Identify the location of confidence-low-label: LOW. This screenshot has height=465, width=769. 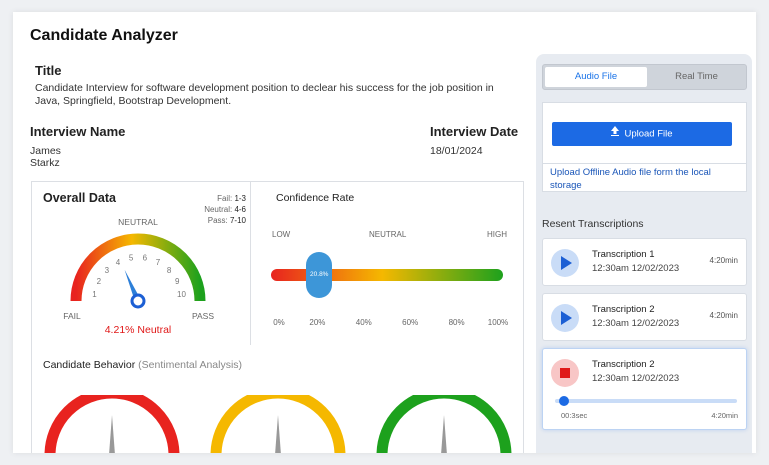
(281, 234).